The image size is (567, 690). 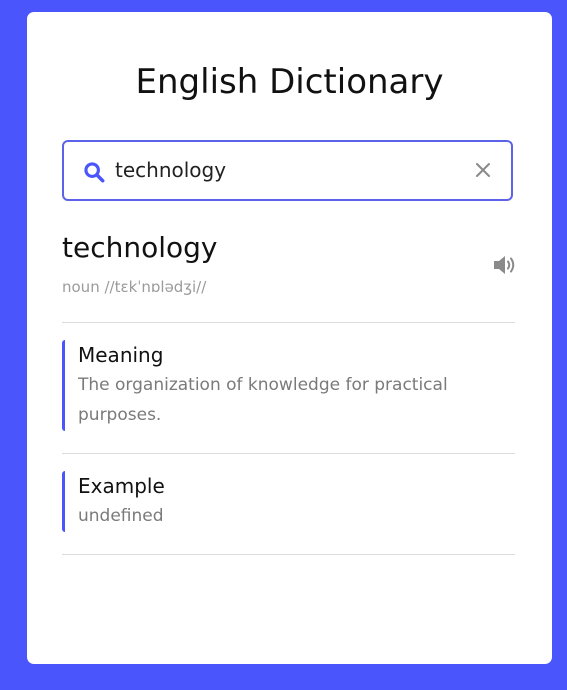 I want to click on speaker-icon, so click(x=505, y=265).